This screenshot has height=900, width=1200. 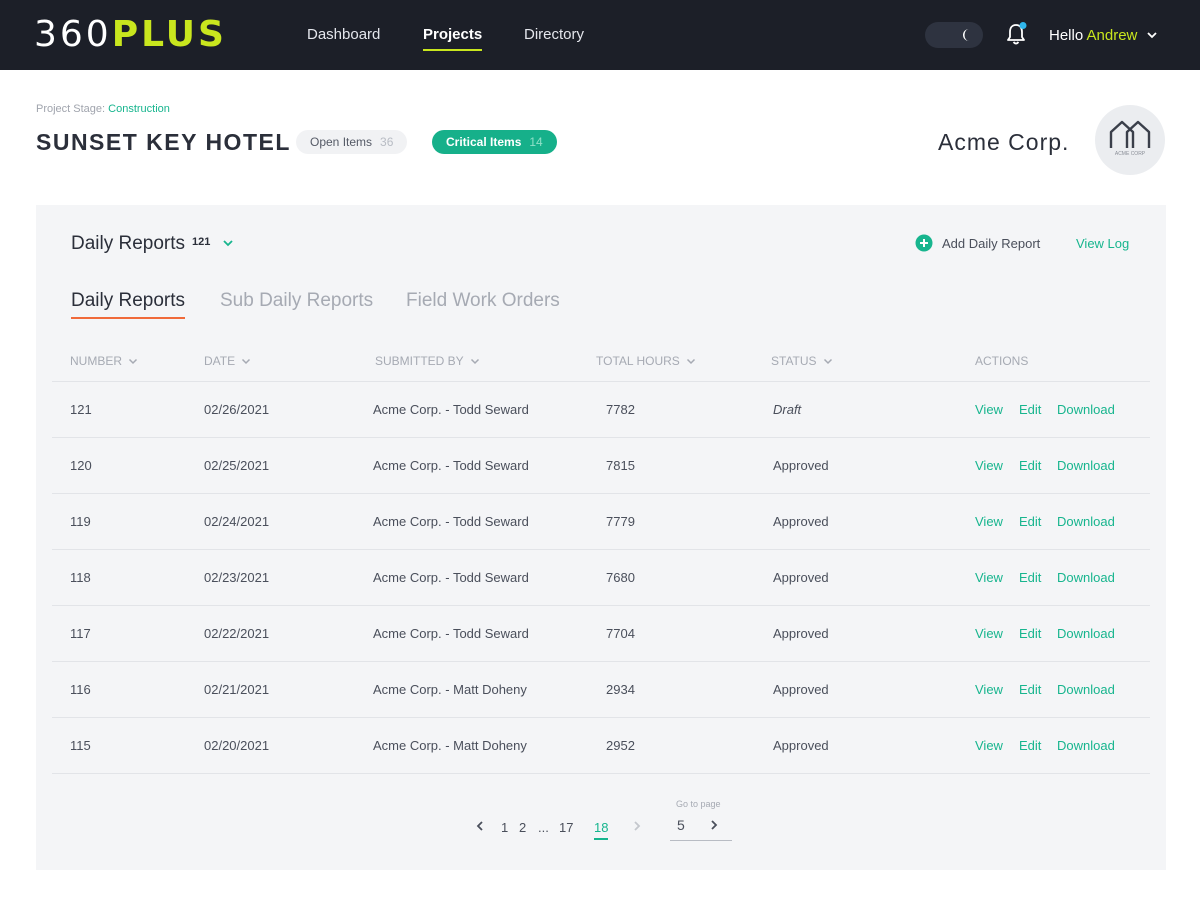 I want to click on cell-date: 02/22/2021, so click(x=237, y=633).